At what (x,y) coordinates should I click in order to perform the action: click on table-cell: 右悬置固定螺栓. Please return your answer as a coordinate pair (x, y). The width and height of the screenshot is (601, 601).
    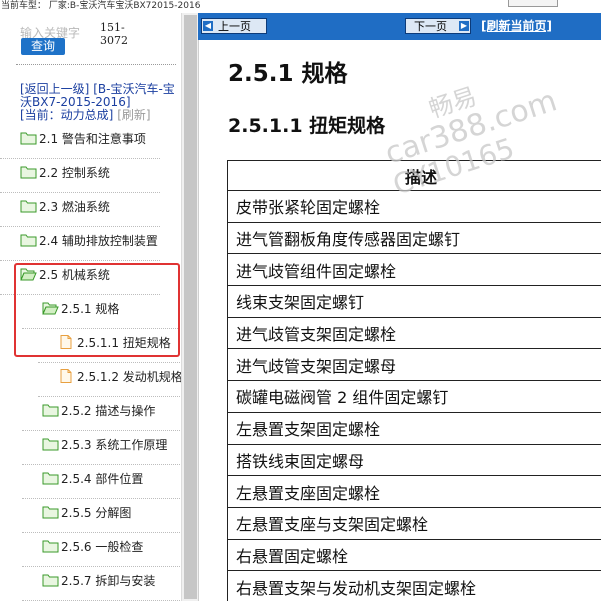
    Looking at the image, I should click on (414, 555).